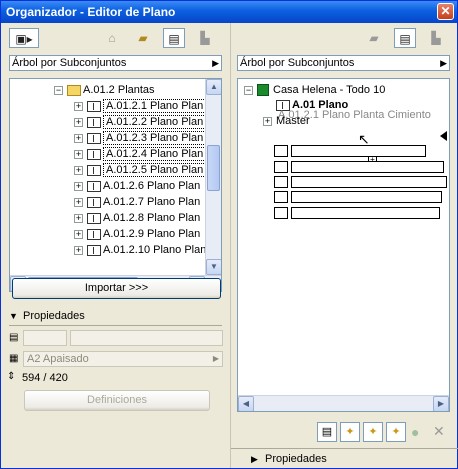 This screenshot has height=469, width=458. I want to click on tree-row: + A.01.2.10 Plano Plan, so click(140, 250).